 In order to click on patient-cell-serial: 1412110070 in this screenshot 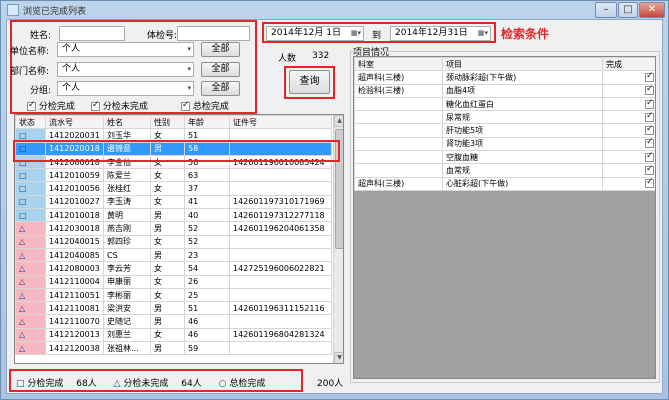, I will do `click(74, 321)`.